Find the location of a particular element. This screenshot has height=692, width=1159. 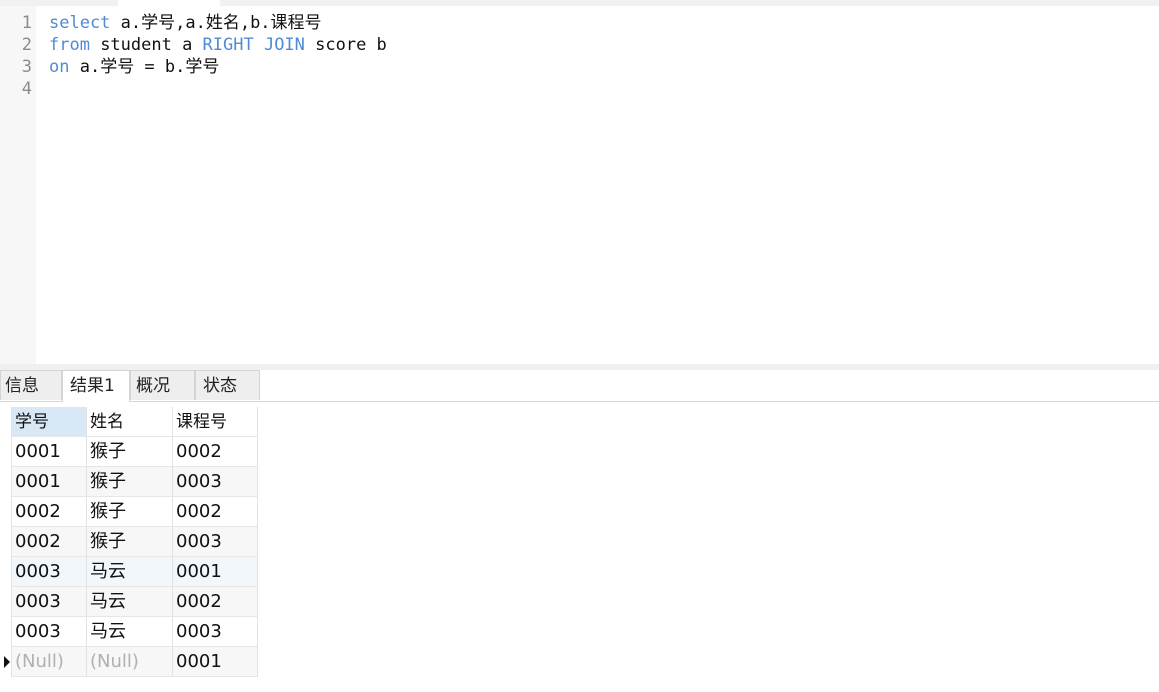

tab-status: 状态 is located at coordinates (227, 385).